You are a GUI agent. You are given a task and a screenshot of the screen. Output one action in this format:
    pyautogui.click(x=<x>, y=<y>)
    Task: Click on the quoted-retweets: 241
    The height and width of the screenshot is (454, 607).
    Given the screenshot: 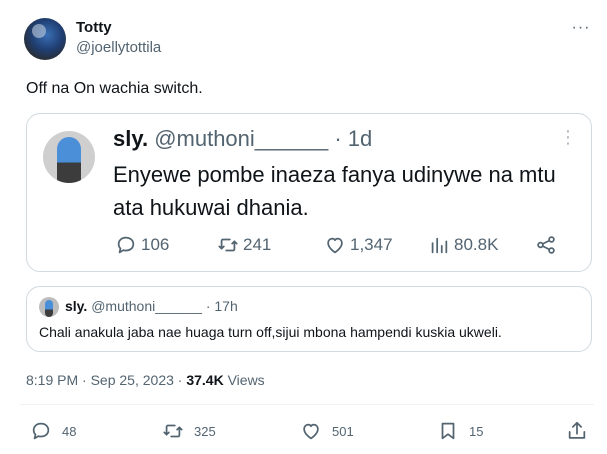 What is the action you would take?
    pyautogui.click(x=244, y=245)
    